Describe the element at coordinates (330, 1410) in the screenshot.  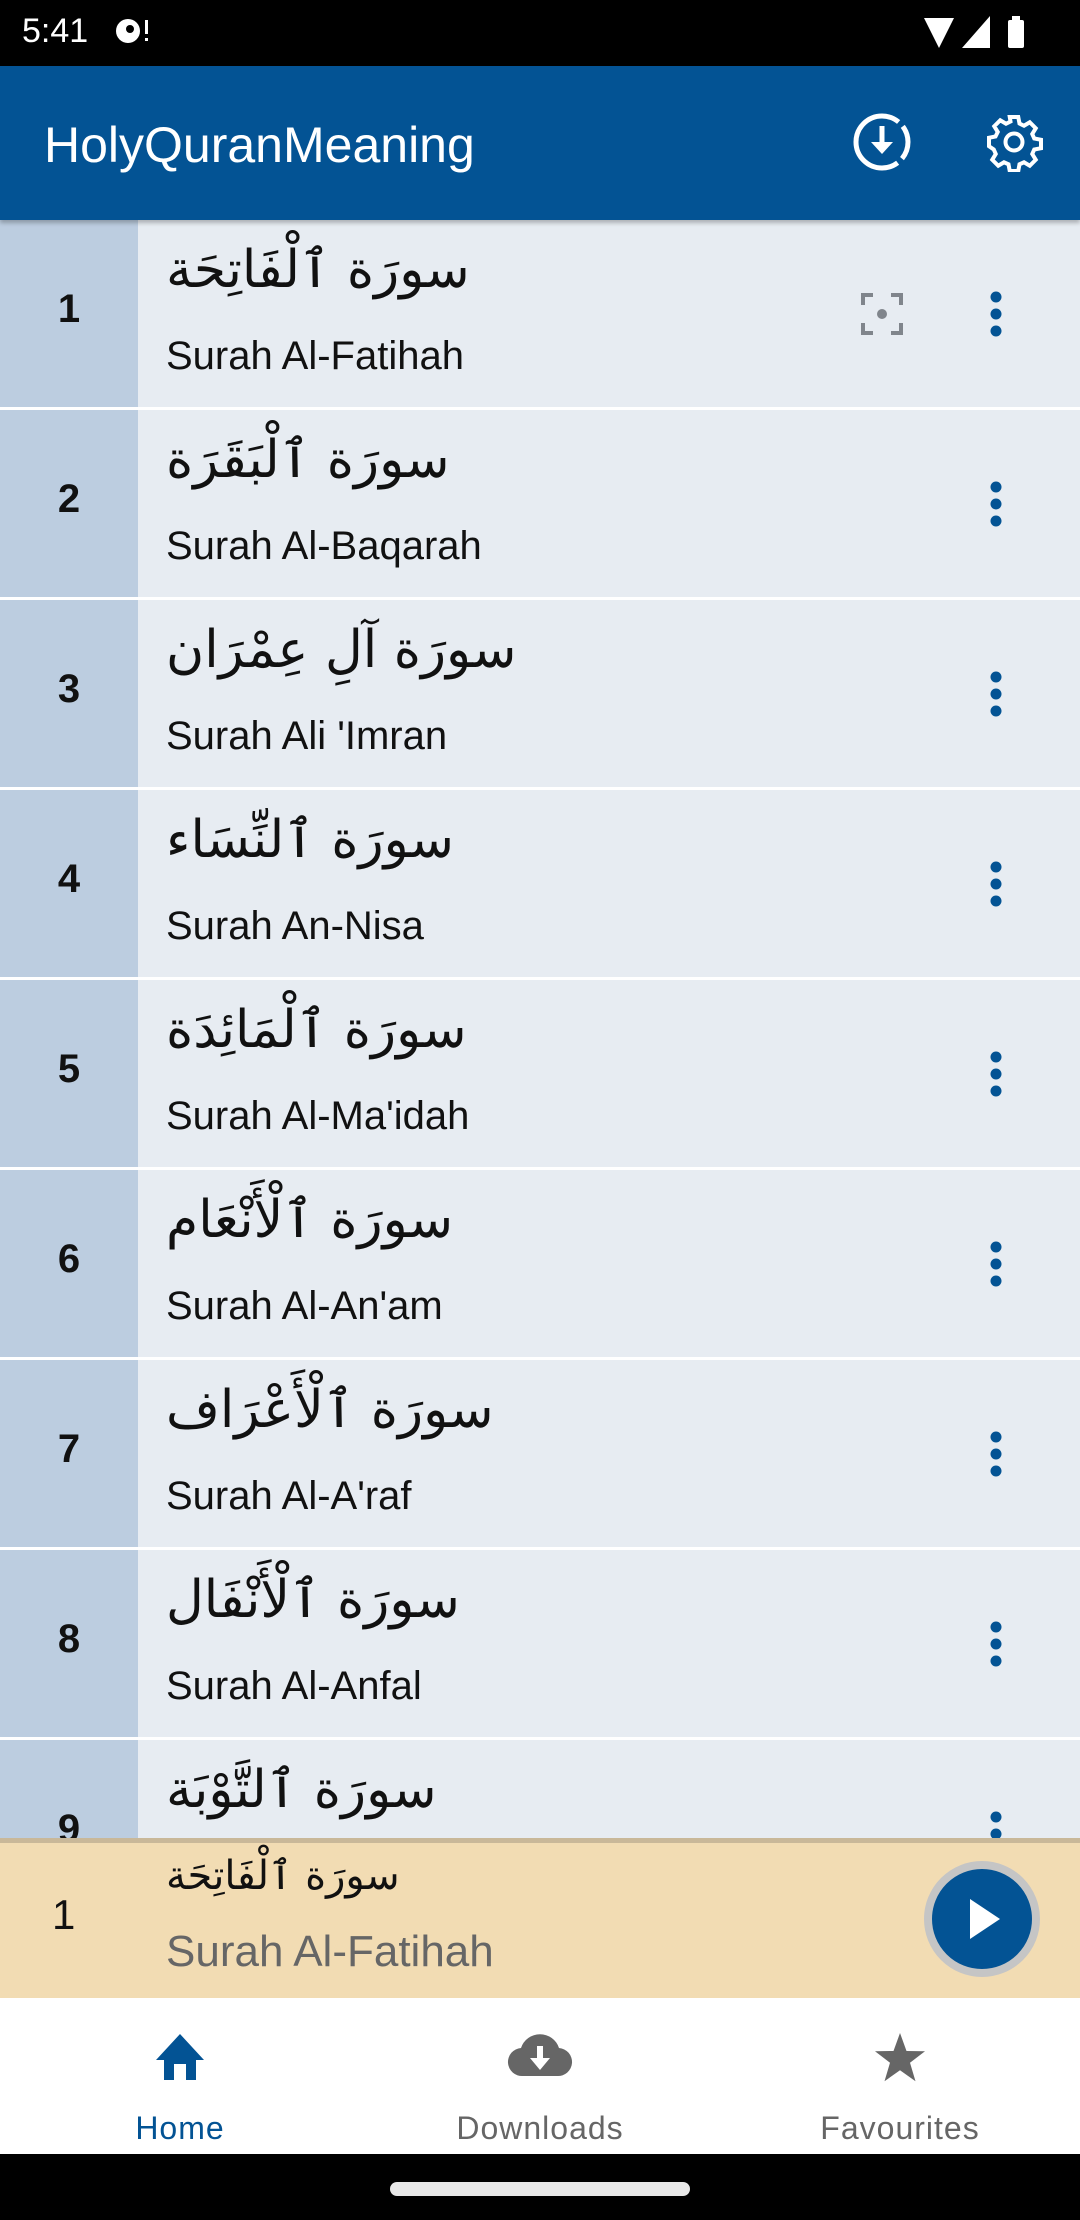
I see `surah-arabic-name: سورَة ٱلْأَعْرَاف` at that location.